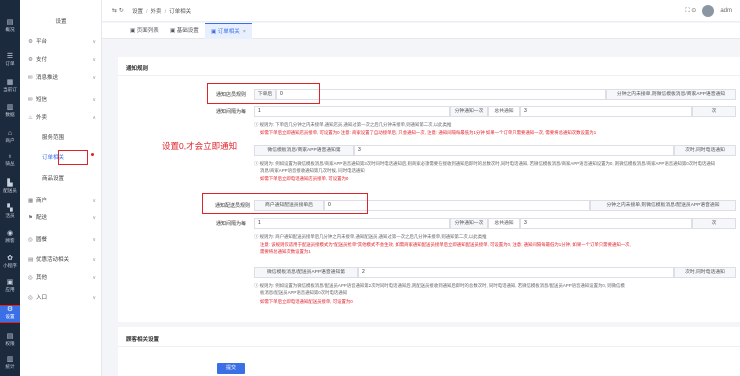 This screenshot has width=740, height=376. I want to click on rider-icon: ♁, so click(10, 156).